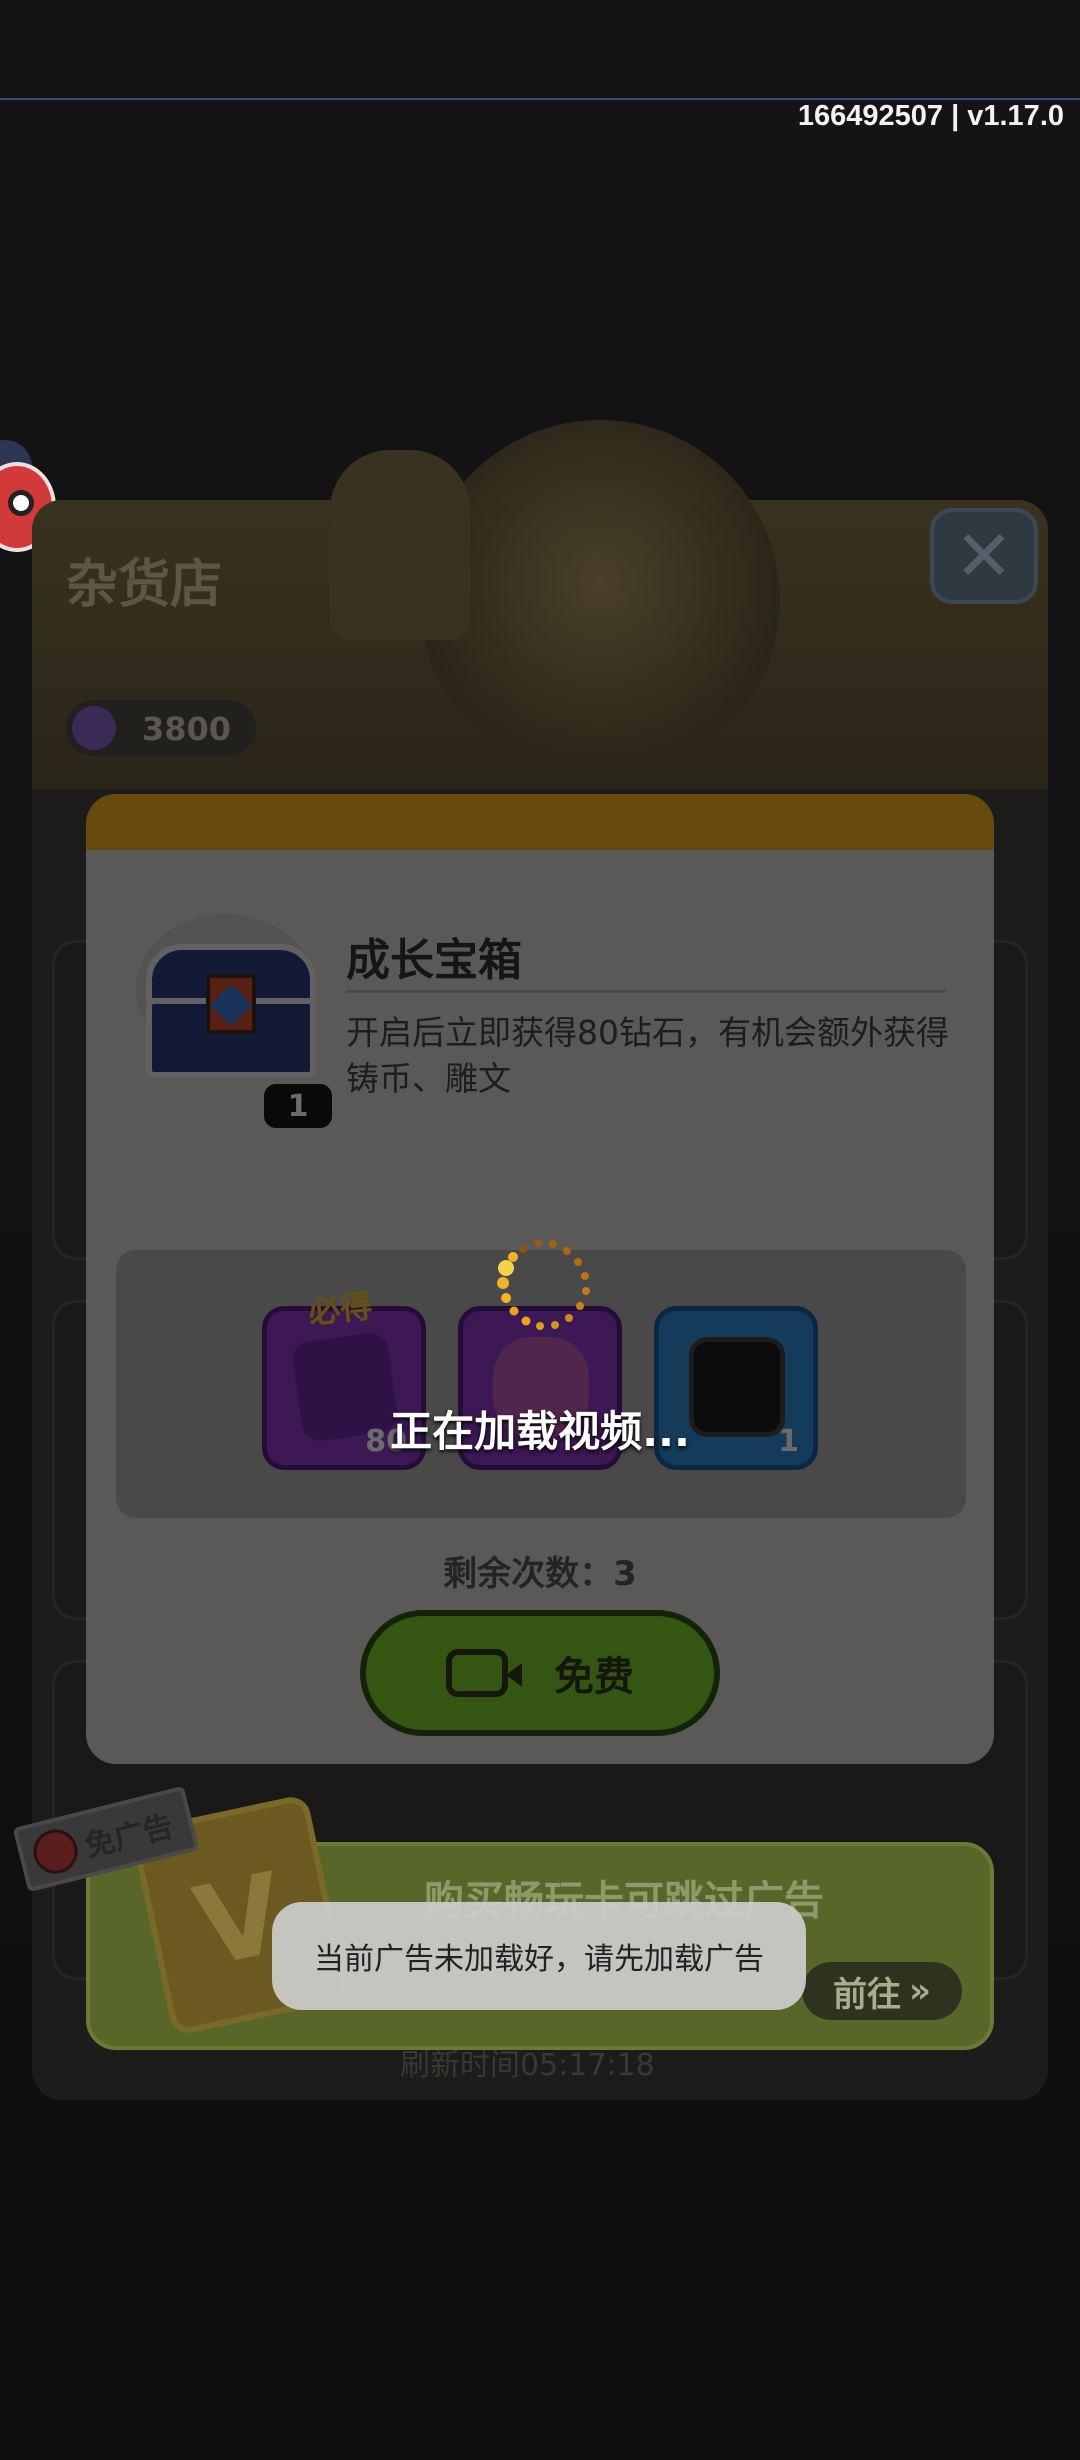 This screenshot has height=2460, width=1080. I want to click on item-description: 开启后立即获得80钻石，有机会额外获得铸币、雕文, so click(647, 1055).